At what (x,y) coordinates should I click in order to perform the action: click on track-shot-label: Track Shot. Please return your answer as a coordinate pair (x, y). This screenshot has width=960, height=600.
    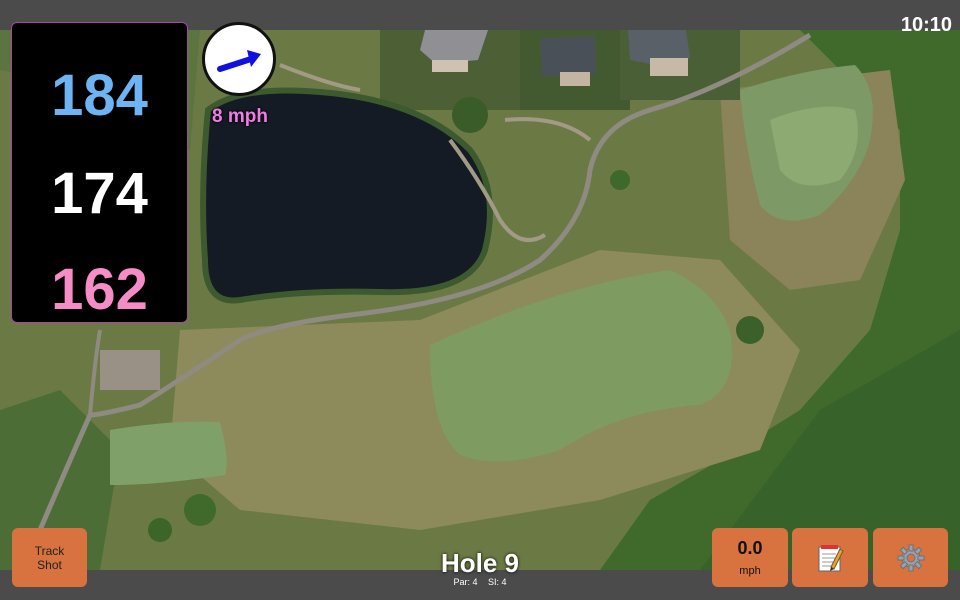
    Looking at the image, I should click on (49, 557).